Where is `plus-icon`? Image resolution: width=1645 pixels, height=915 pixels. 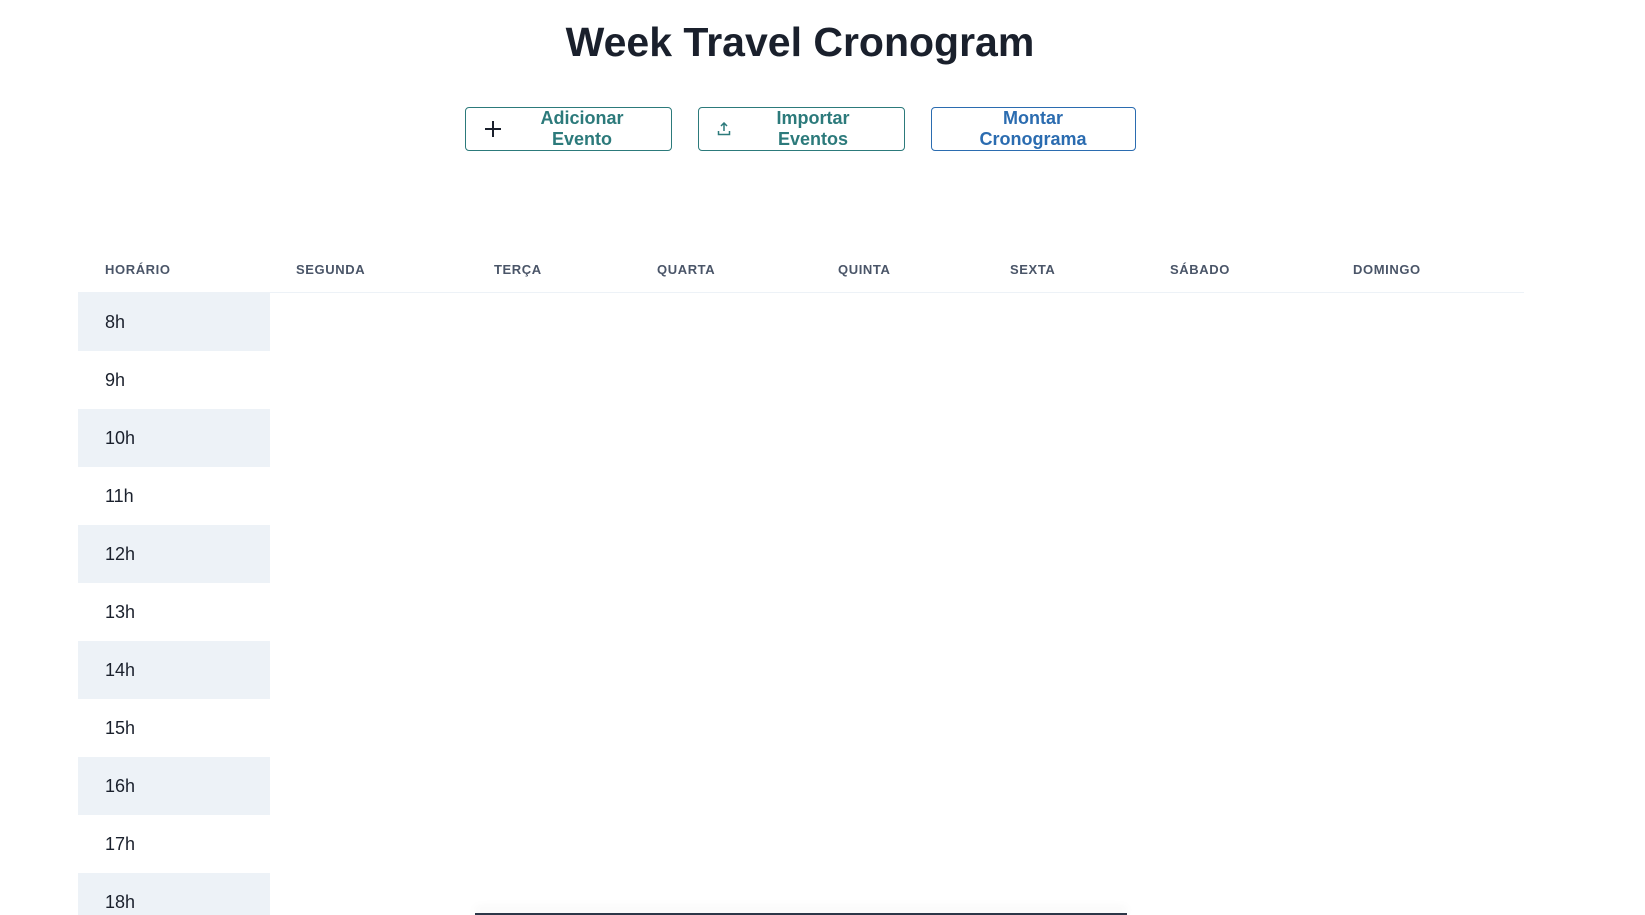
plus-icon is located at coordinates (493, 129).